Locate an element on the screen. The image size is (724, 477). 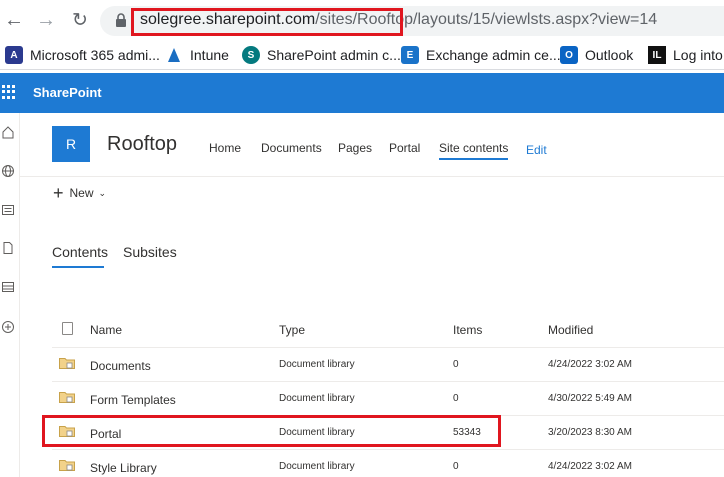
row-modified: 4/30/2022 5:49 AM is located at coordinates (590, 398).